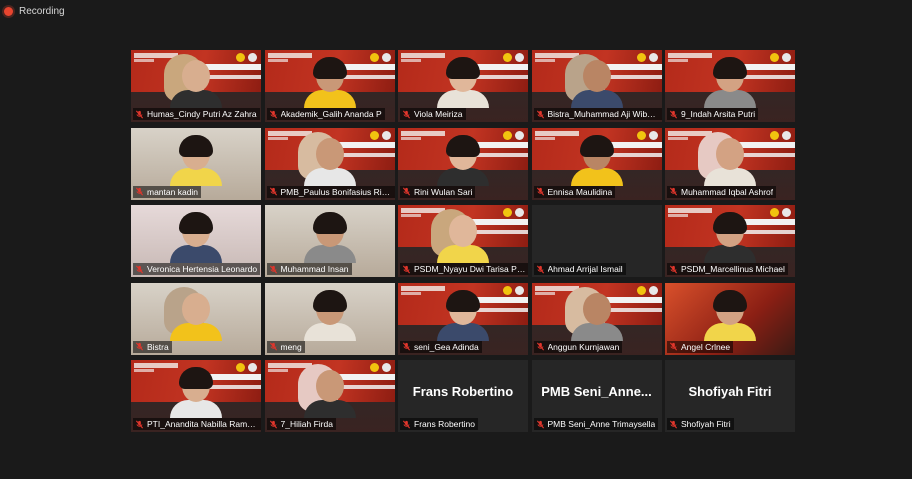  I want to click on participant-name: Ennisa Maulidina, so click(580, 191).